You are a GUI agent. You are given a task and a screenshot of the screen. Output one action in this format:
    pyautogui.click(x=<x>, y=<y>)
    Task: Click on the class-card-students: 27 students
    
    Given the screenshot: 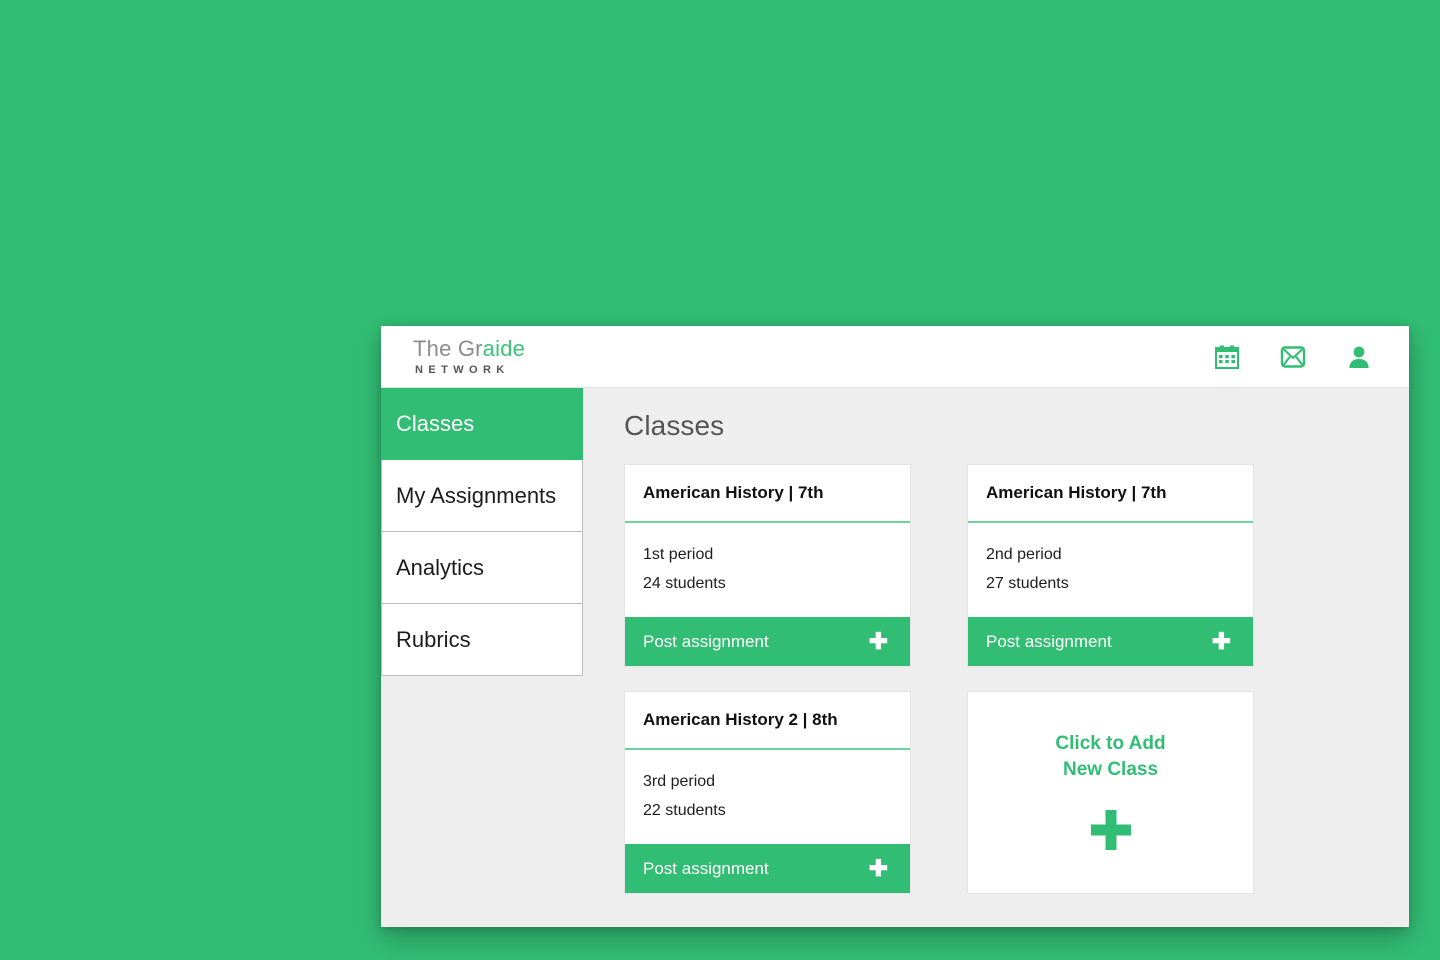 What is the action you would take?
    pyautogui.click(x=1027, y=583)
    